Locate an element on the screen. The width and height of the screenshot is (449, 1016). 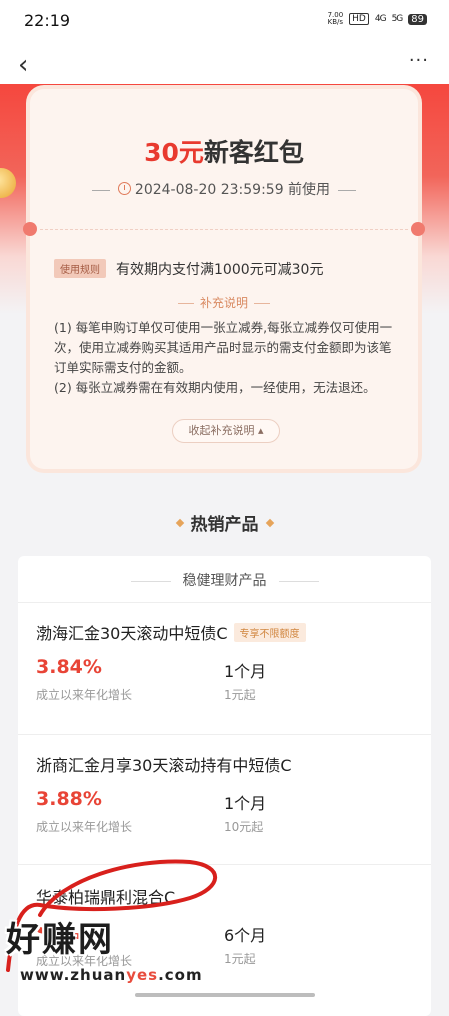
coupon-valid-time: 2024-08-20 23:59:59 前使用 is located at coordinates (224, 189).